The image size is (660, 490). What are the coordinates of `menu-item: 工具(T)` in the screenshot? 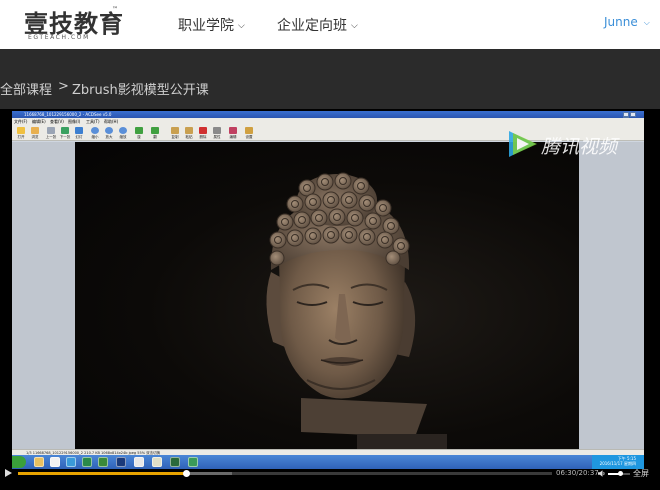 It's located at (93, 121).